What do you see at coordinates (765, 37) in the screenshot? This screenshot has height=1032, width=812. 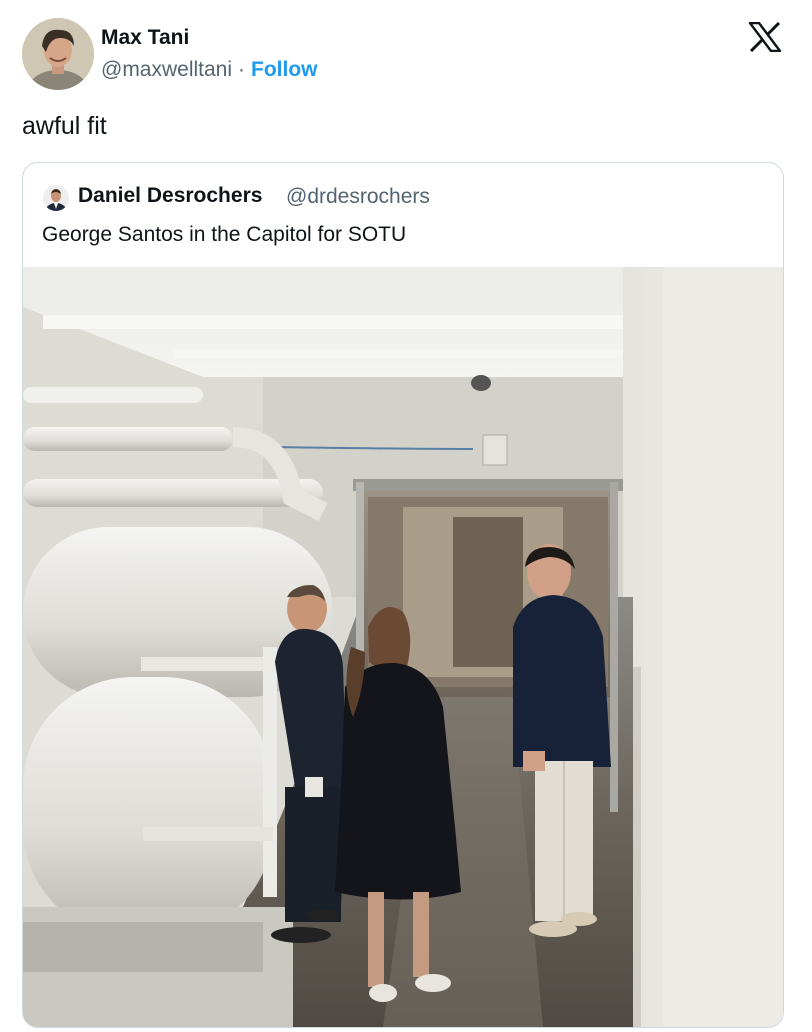 I see `x-logo-icon` at bounding box center [765, 37].